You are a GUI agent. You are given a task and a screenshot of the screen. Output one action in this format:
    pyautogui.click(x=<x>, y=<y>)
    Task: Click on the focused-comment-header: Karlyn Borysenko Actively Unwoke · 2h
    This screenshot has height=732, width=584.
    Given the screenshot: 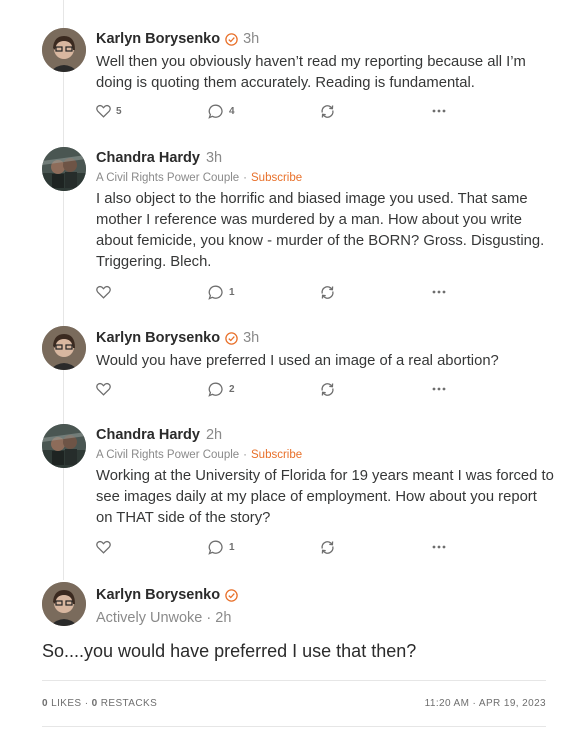 What is the action you would take?
    pyautogui.click(x=167, y=605)
    